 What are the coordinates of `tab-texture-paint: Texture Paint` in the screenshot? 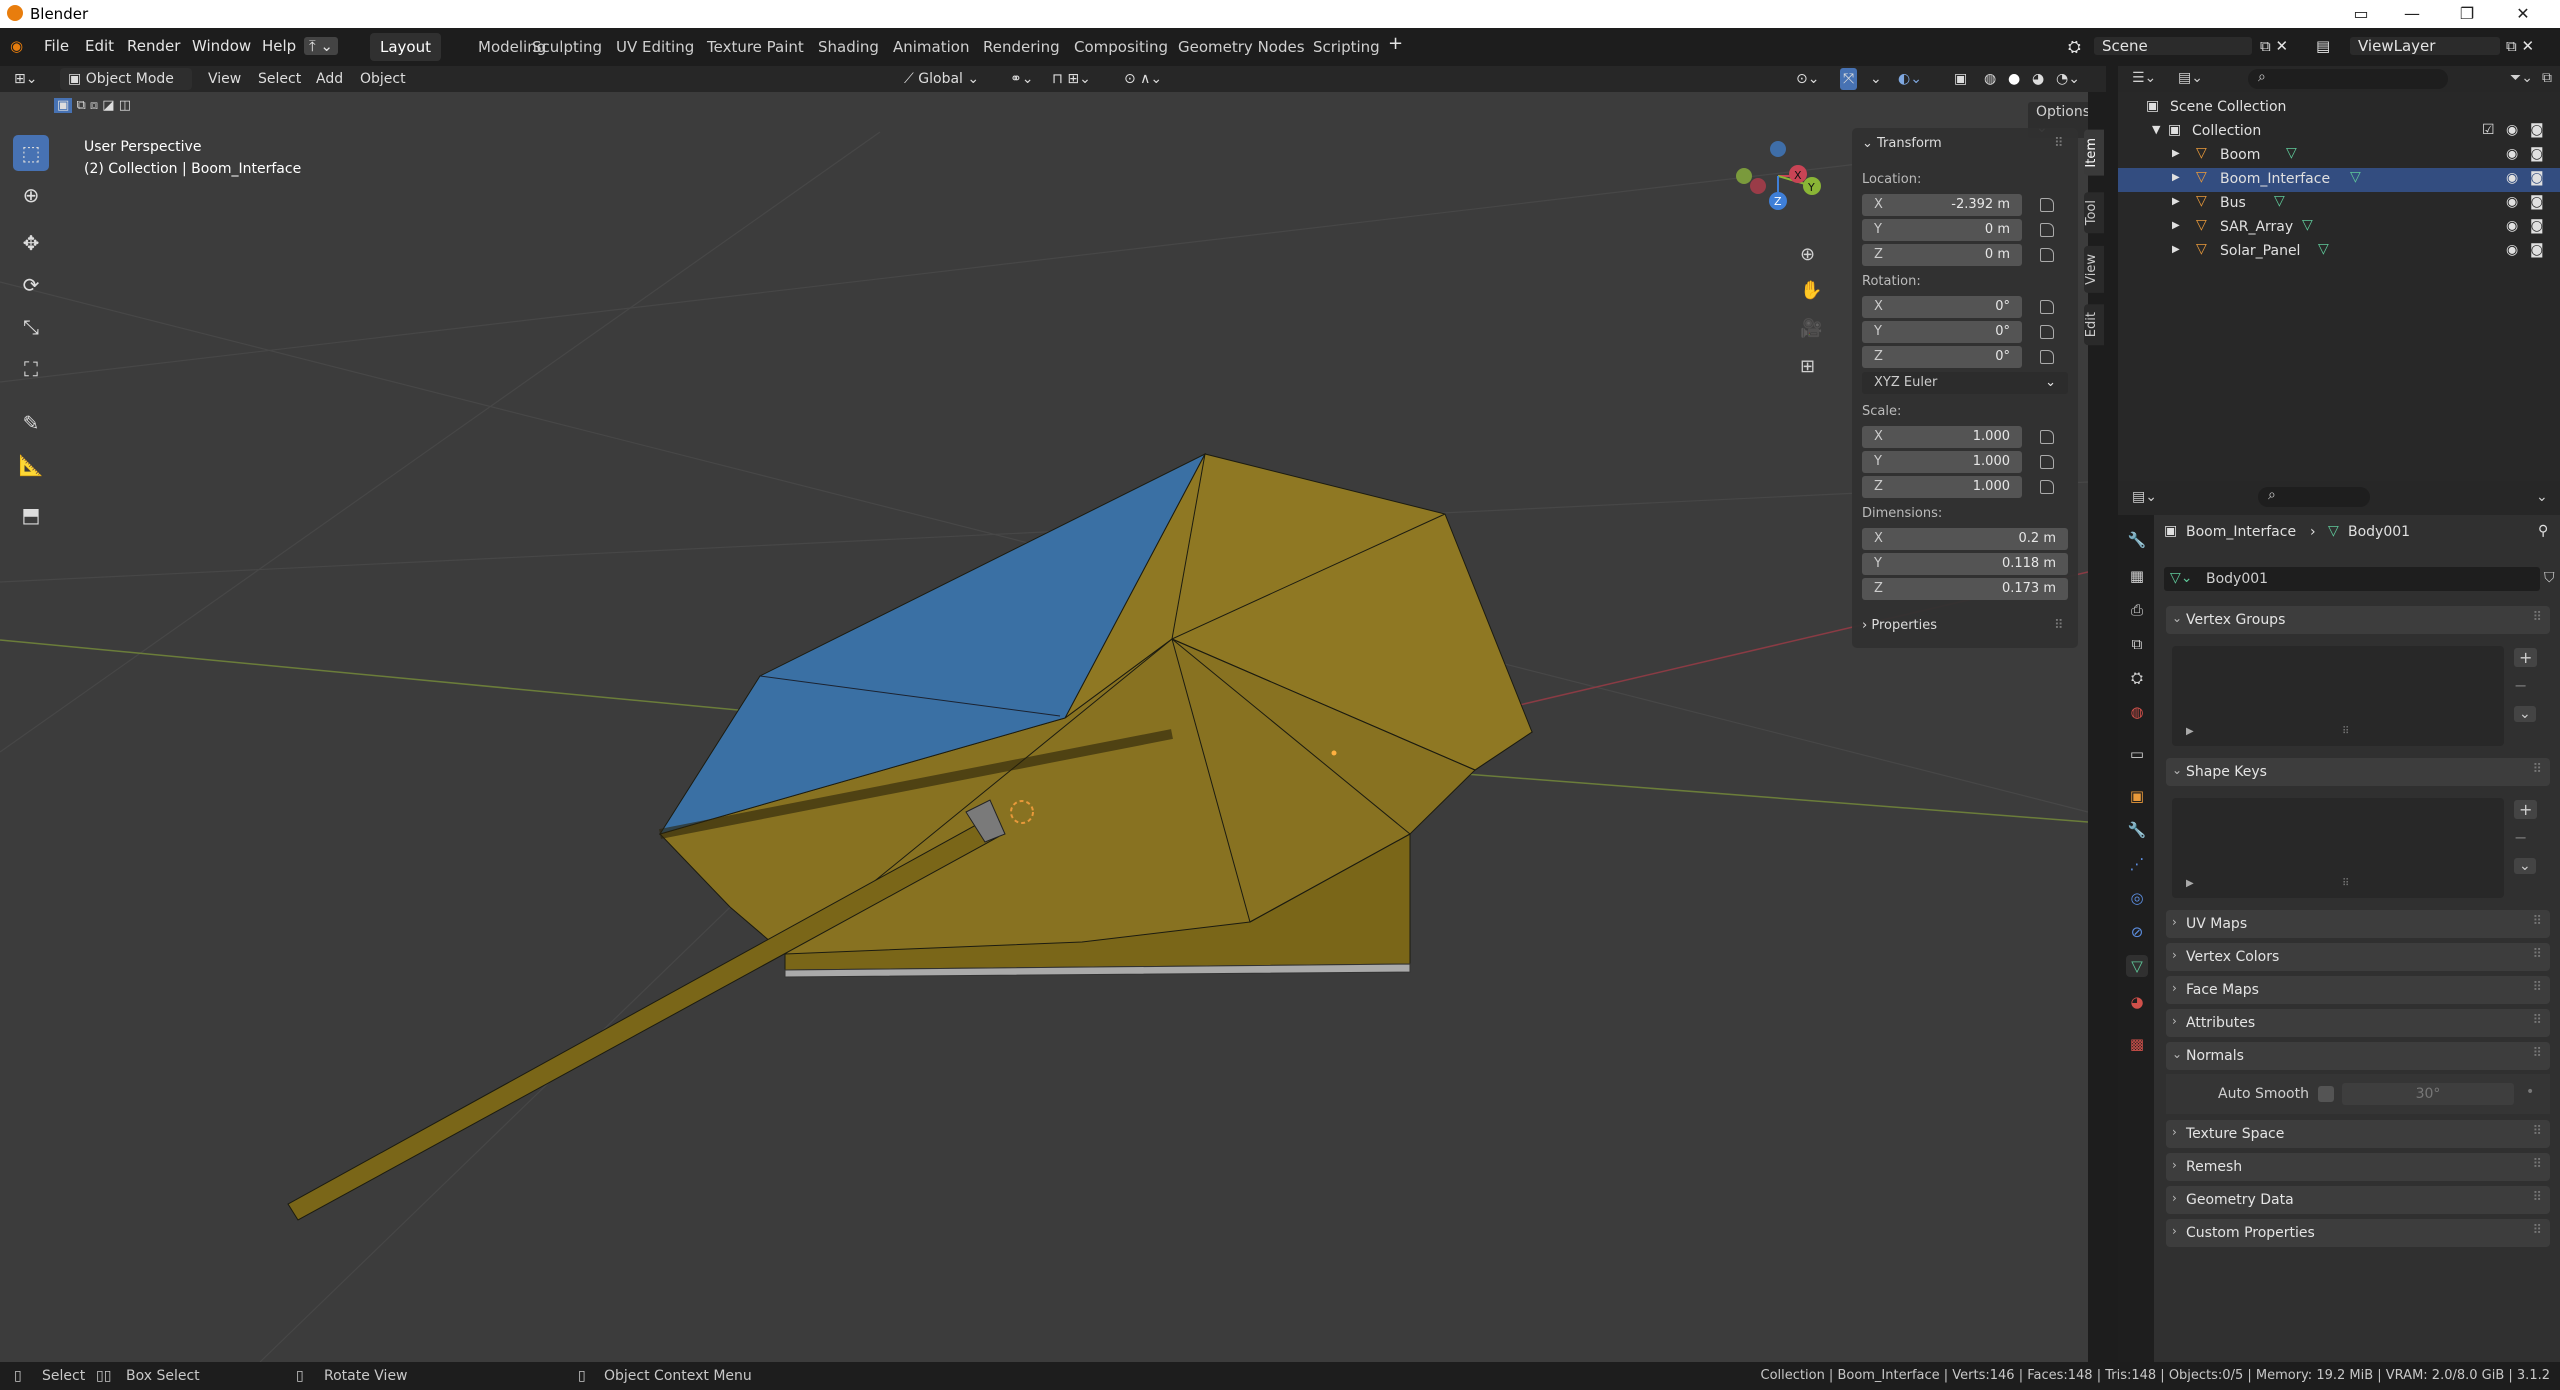 It's located at (755, 47).